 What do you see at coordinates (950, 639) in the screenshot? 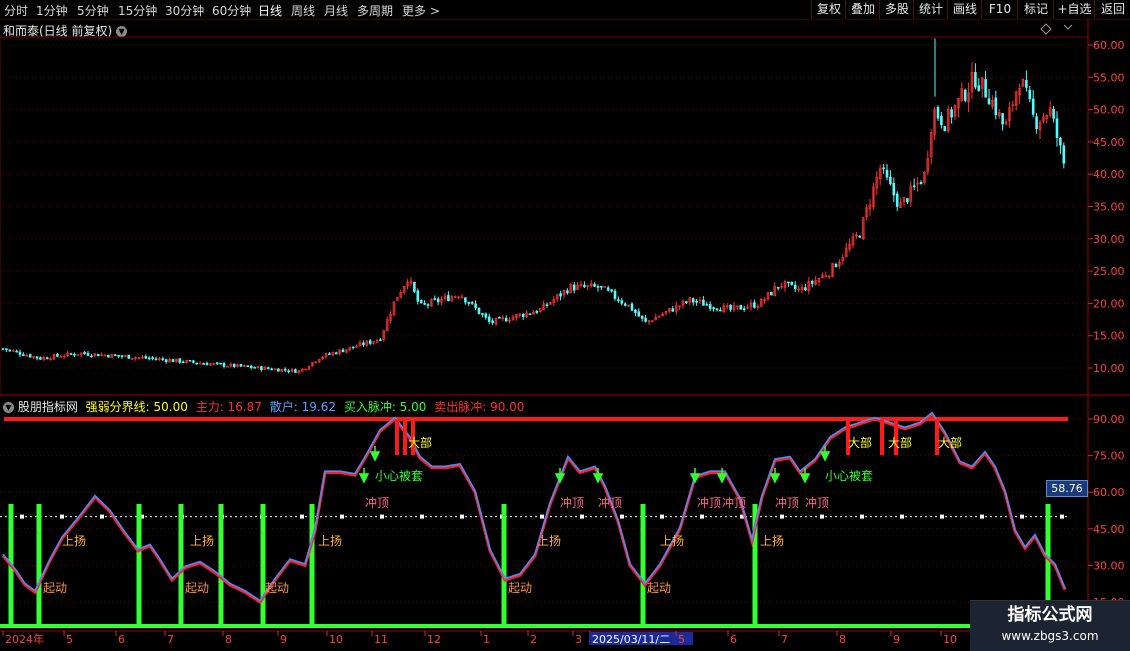
I see `date-label-18: 10` at bounding box center [950, 639].